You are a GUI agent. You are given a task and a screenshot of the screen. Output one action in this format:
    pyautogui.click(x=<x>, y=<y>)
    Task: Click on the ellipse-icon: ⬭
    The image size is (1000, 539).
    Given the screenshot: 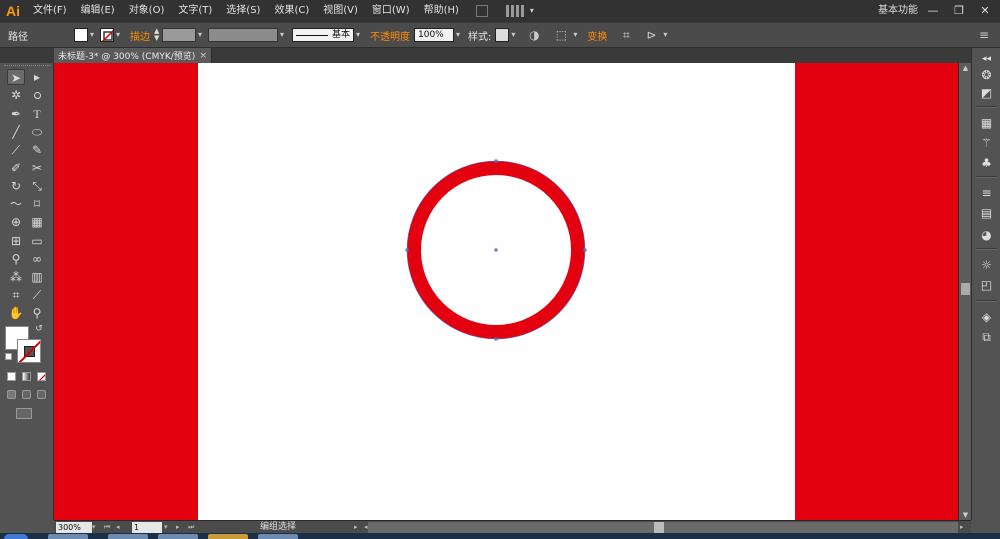 What is the action you would take?
    pyautogui.click(x=37, y=132)
    